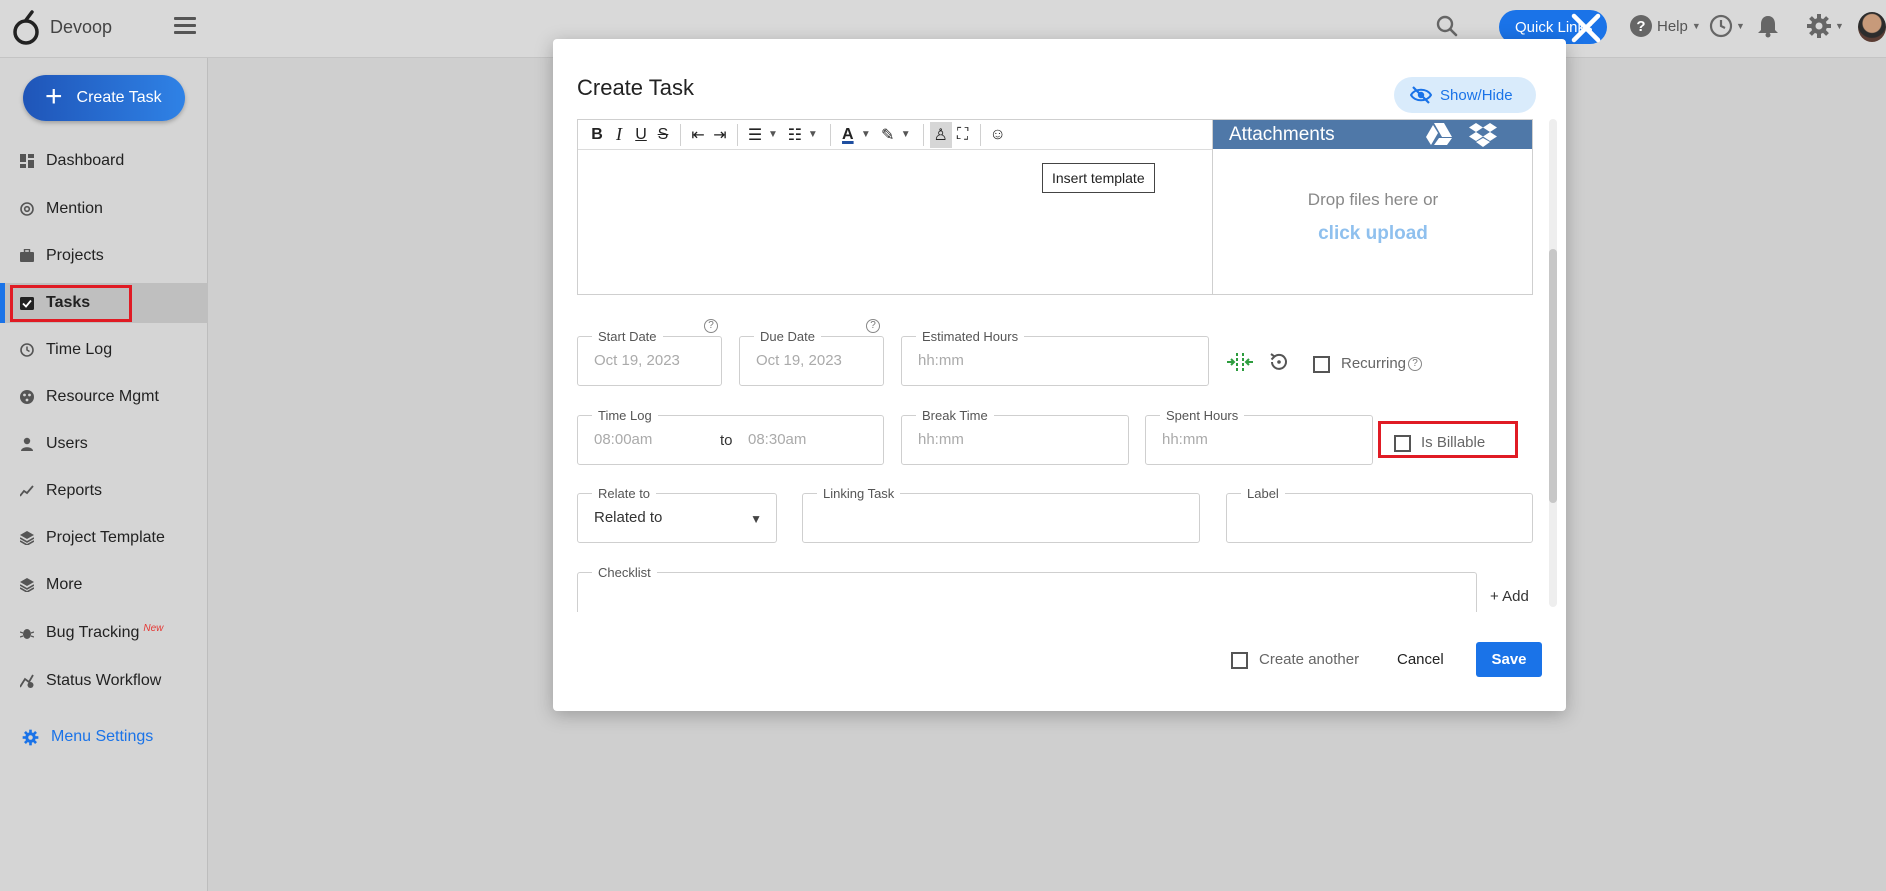  I want to click on due-date-field: Due Date Oct 19, 2023, so click(811, 357).